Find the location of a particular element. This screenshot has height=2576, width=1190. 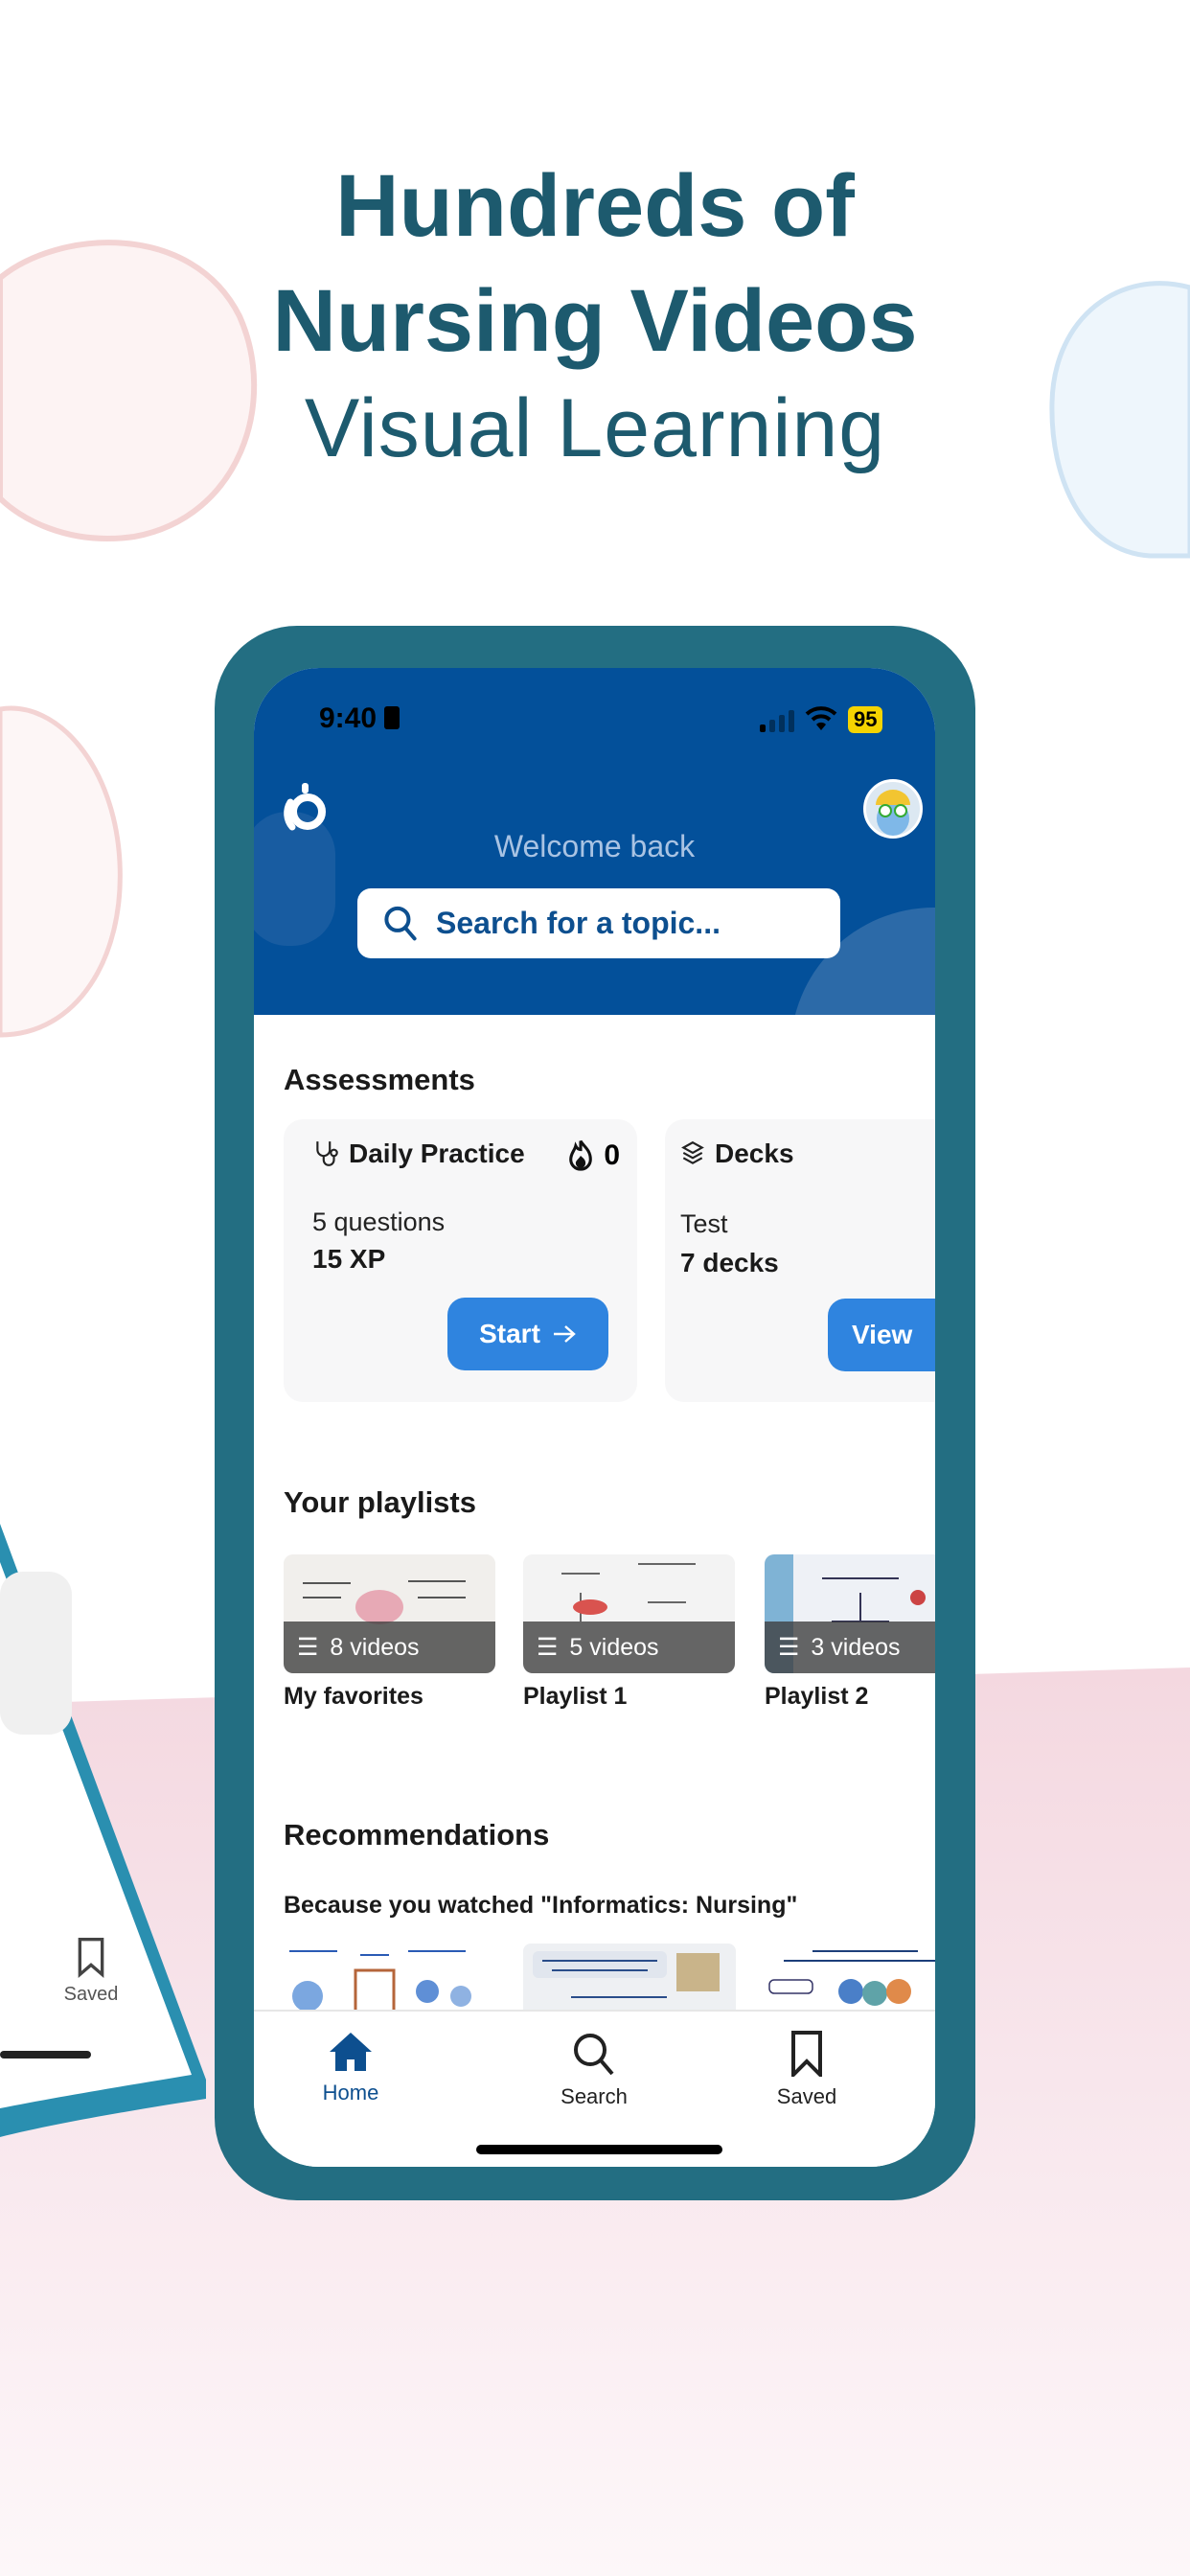

streak-count: 0 is located at coordinates (612, 1155).